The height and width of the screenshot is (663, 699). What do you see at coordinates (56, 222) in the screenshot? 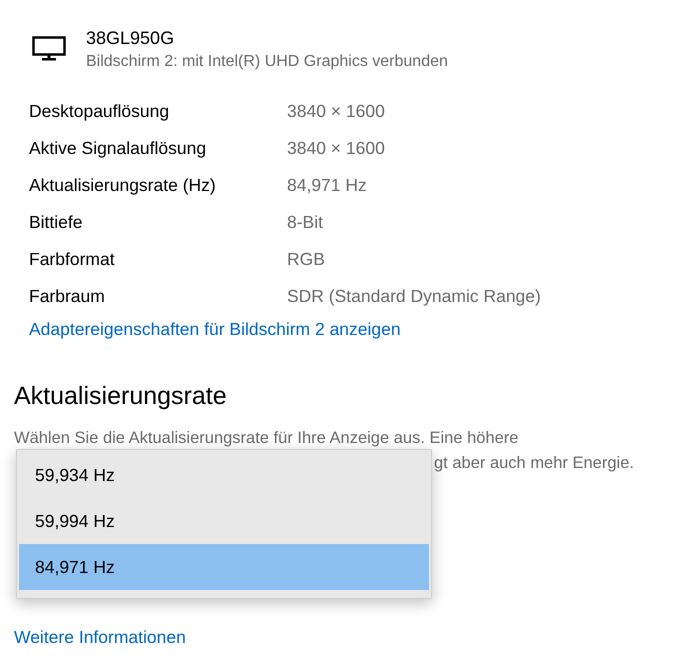
I see `property-label: Bittiefe` at bounding box center [56, 222].